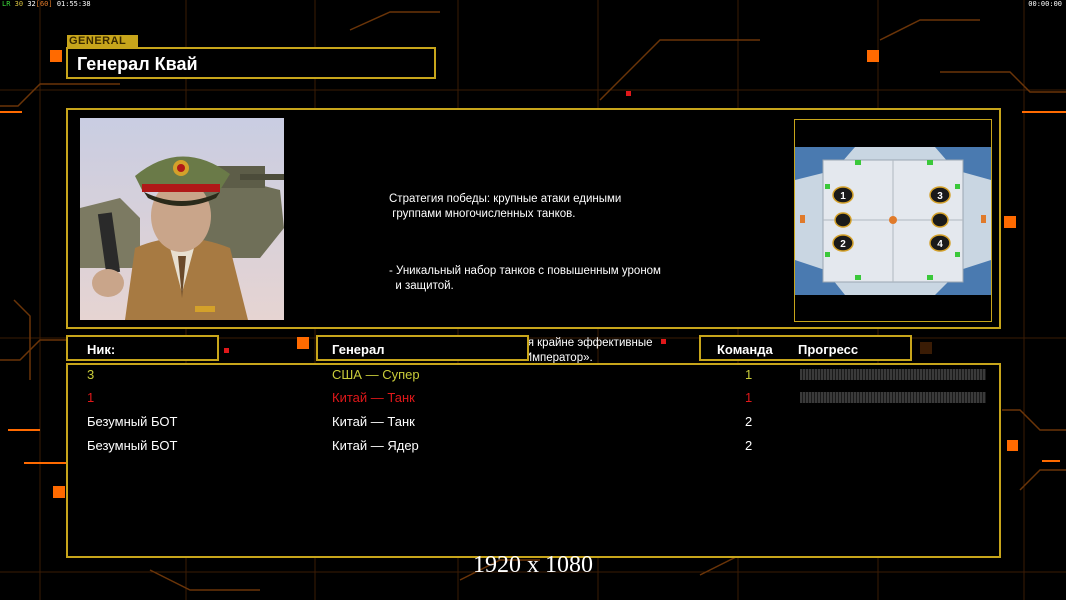 The width and height of the screenshot is (1066, 600). What do you see at coordinates (422, 348) in the screenshot?
I see `header-general: Генерал` at bounding box center [422, 348].